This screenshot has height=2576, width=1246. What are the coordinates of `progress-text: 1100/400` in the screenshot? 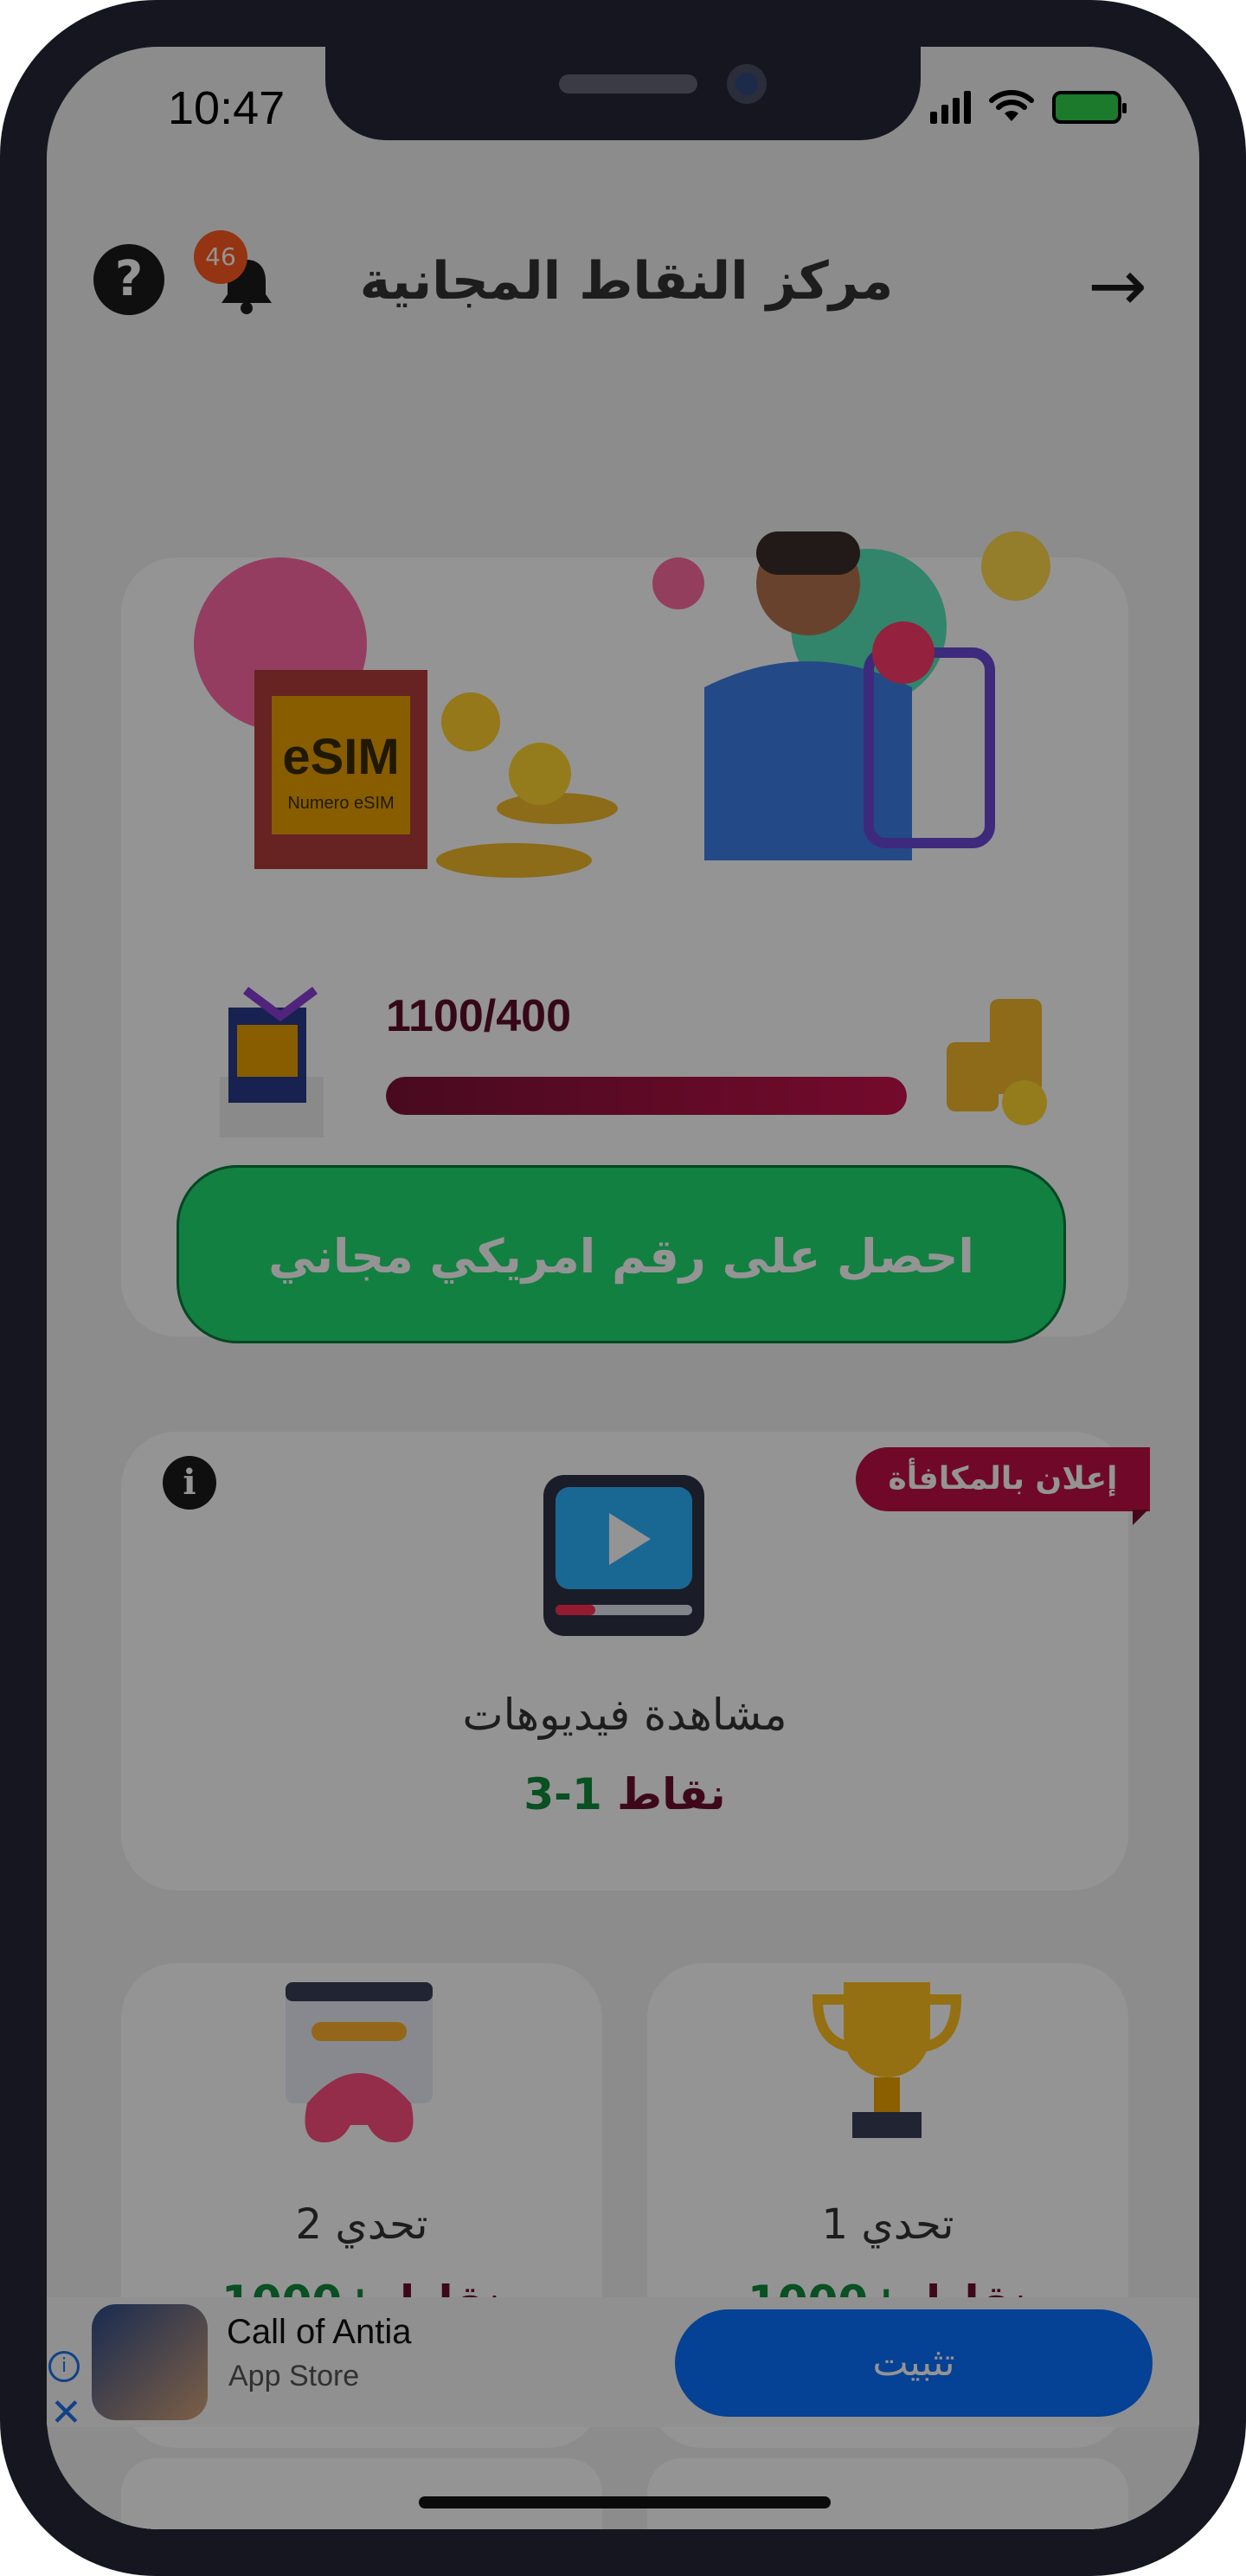 It's located at (479, 1016).